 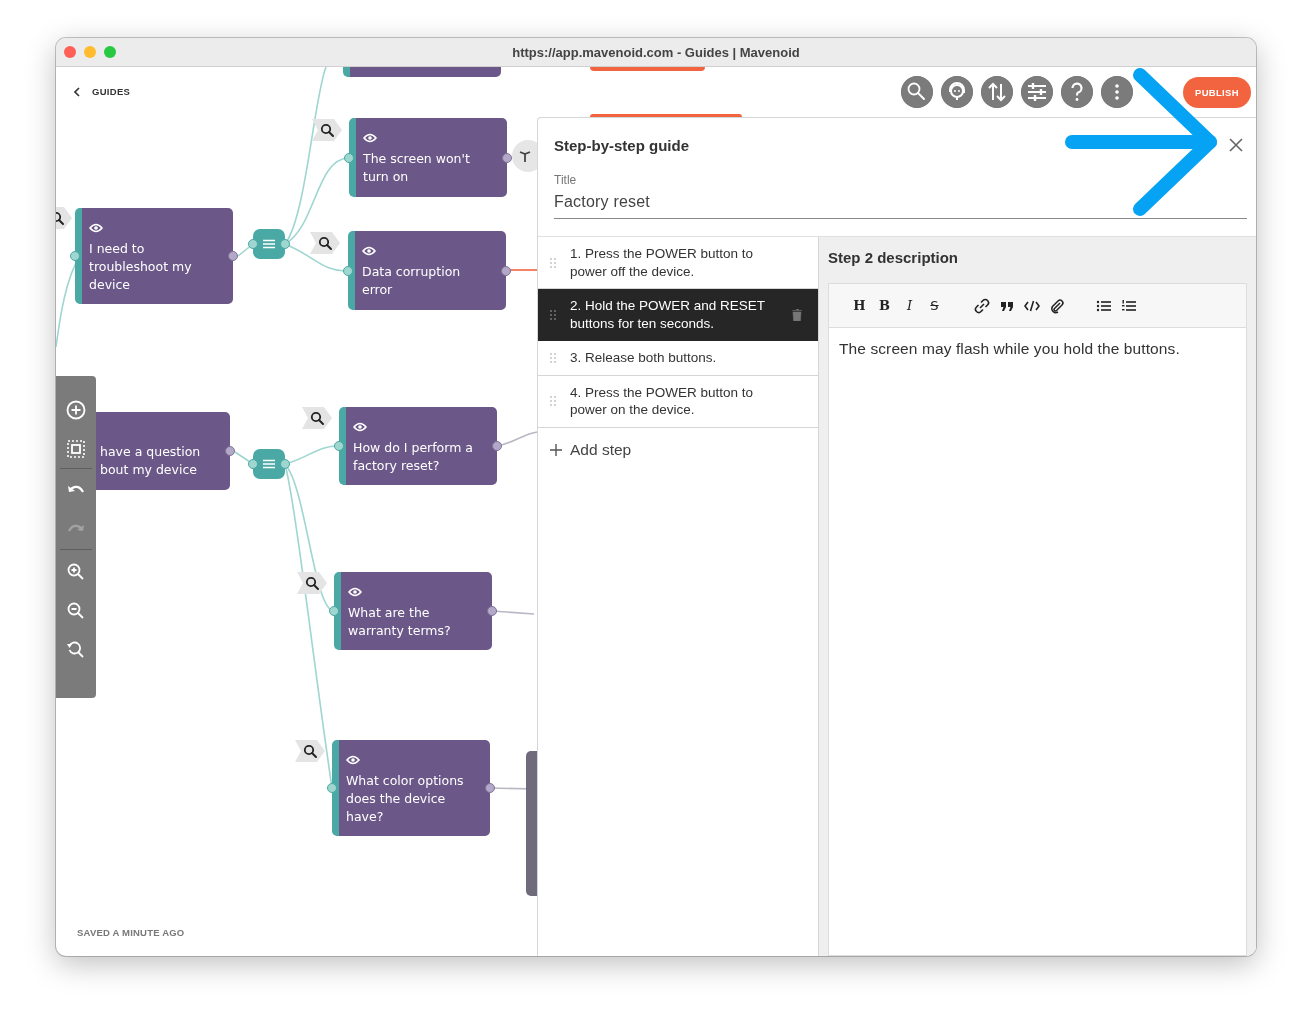 I want to click on select-box-icon, so click(x=76, y=448).